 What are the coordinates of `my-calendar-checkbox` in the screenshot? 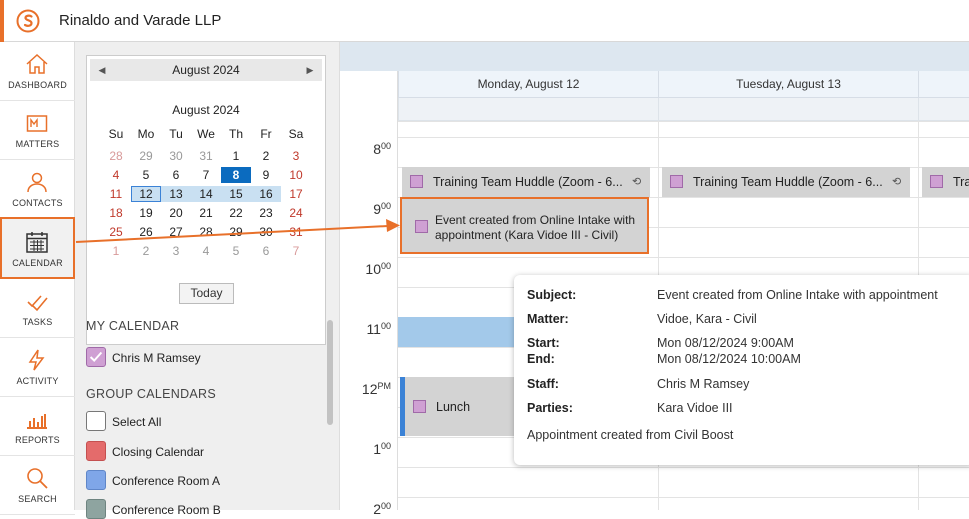 It's located at (96, 357).